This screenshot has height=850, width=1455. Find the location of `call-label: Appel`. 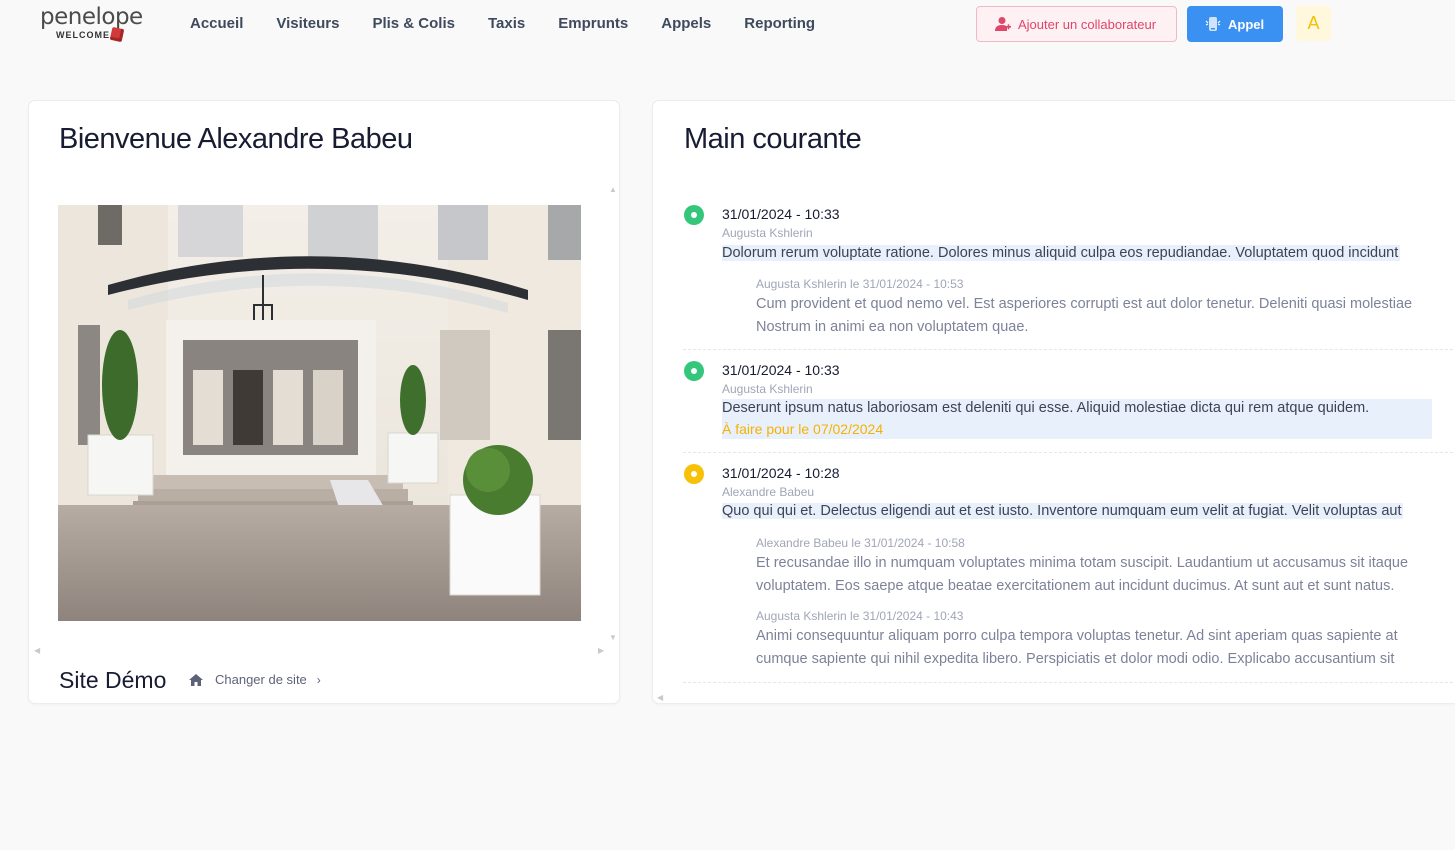

call-label: Appel is located at coordinates (1246, 24).